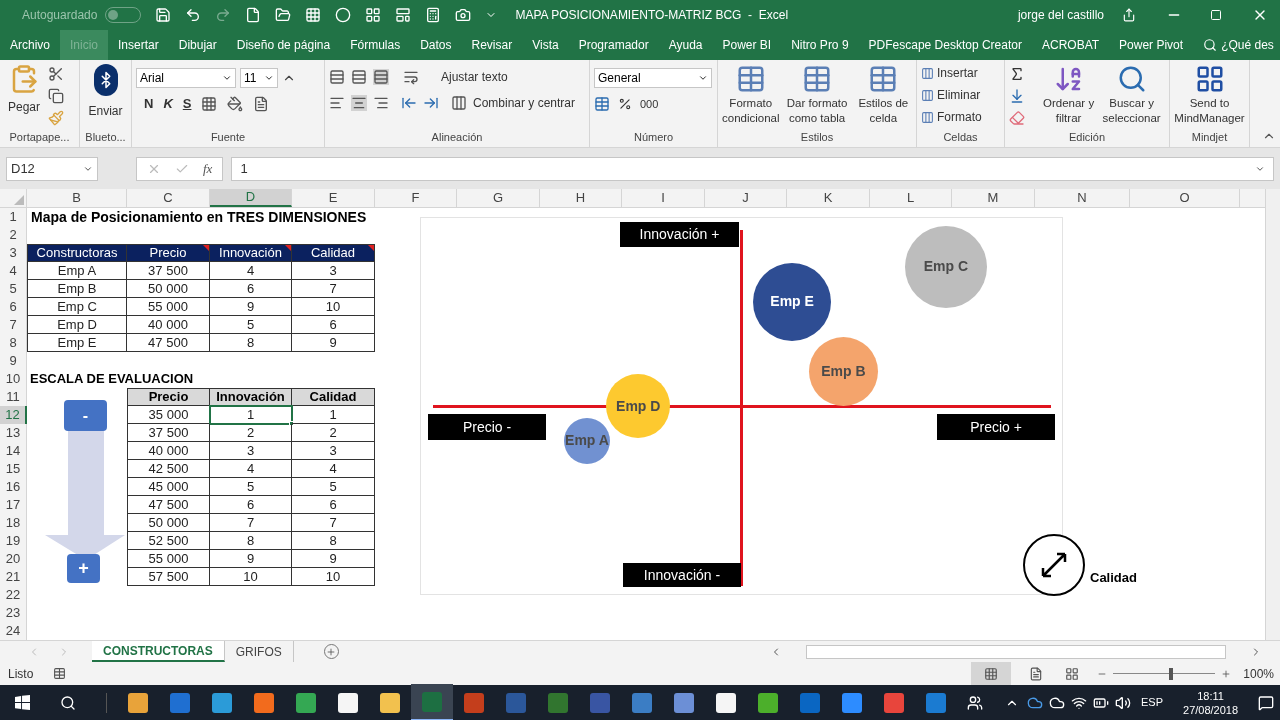 This screenshot has height=720, width=1280. What do you see at coordinates (251, 505) in the screenshot?
I see `table-cell: 6` at bounding box center [251, 505].